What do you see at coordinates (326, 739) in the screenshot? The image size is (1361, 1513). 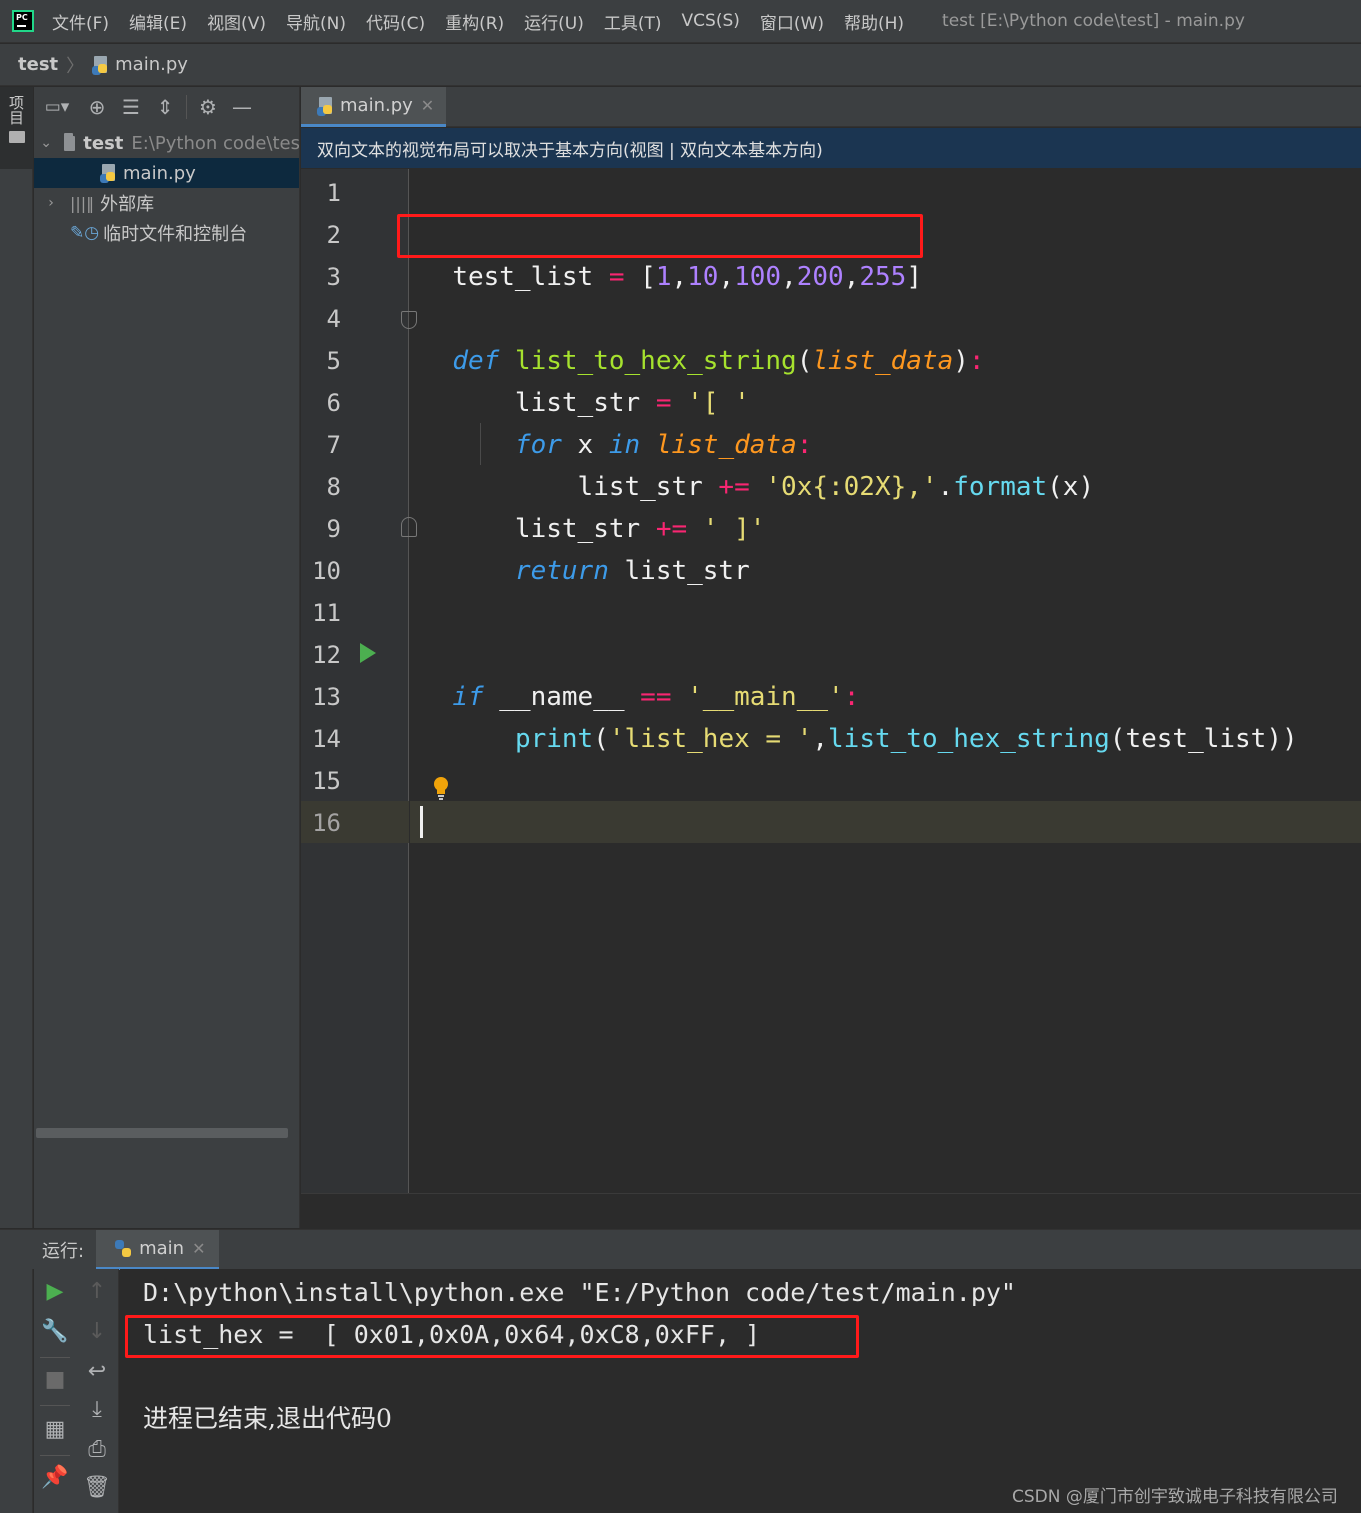 I see `line-number: 14` at bounding box center [326, 739].